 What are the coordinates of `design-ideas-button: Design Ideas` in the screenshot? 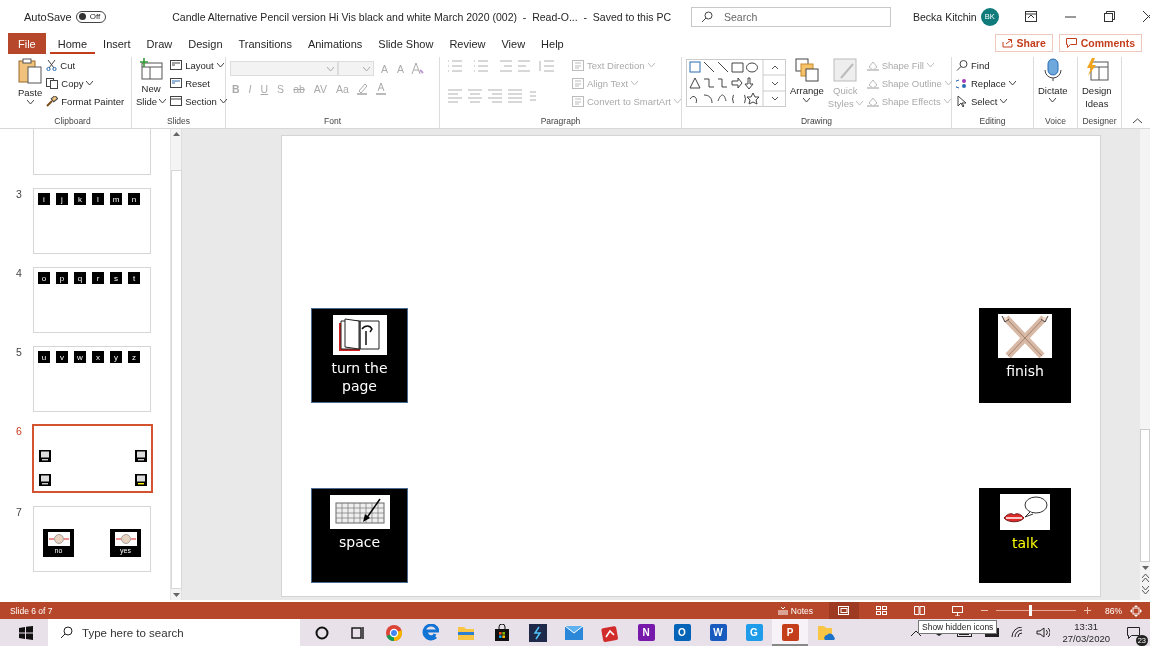 It's located at (1097, 83).